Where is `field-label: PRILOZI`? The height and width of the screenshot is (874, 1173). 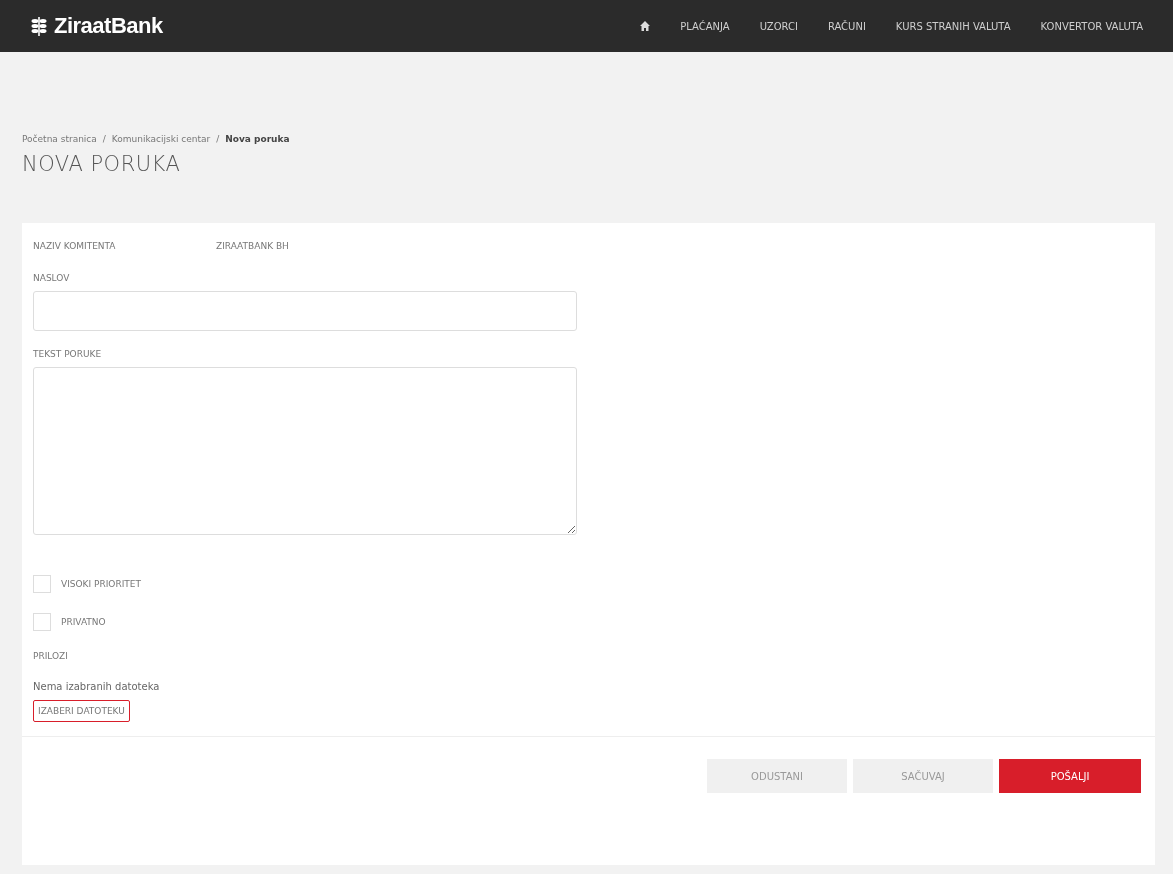
field-label: PRILOZI is located at coordinates (50, 656).